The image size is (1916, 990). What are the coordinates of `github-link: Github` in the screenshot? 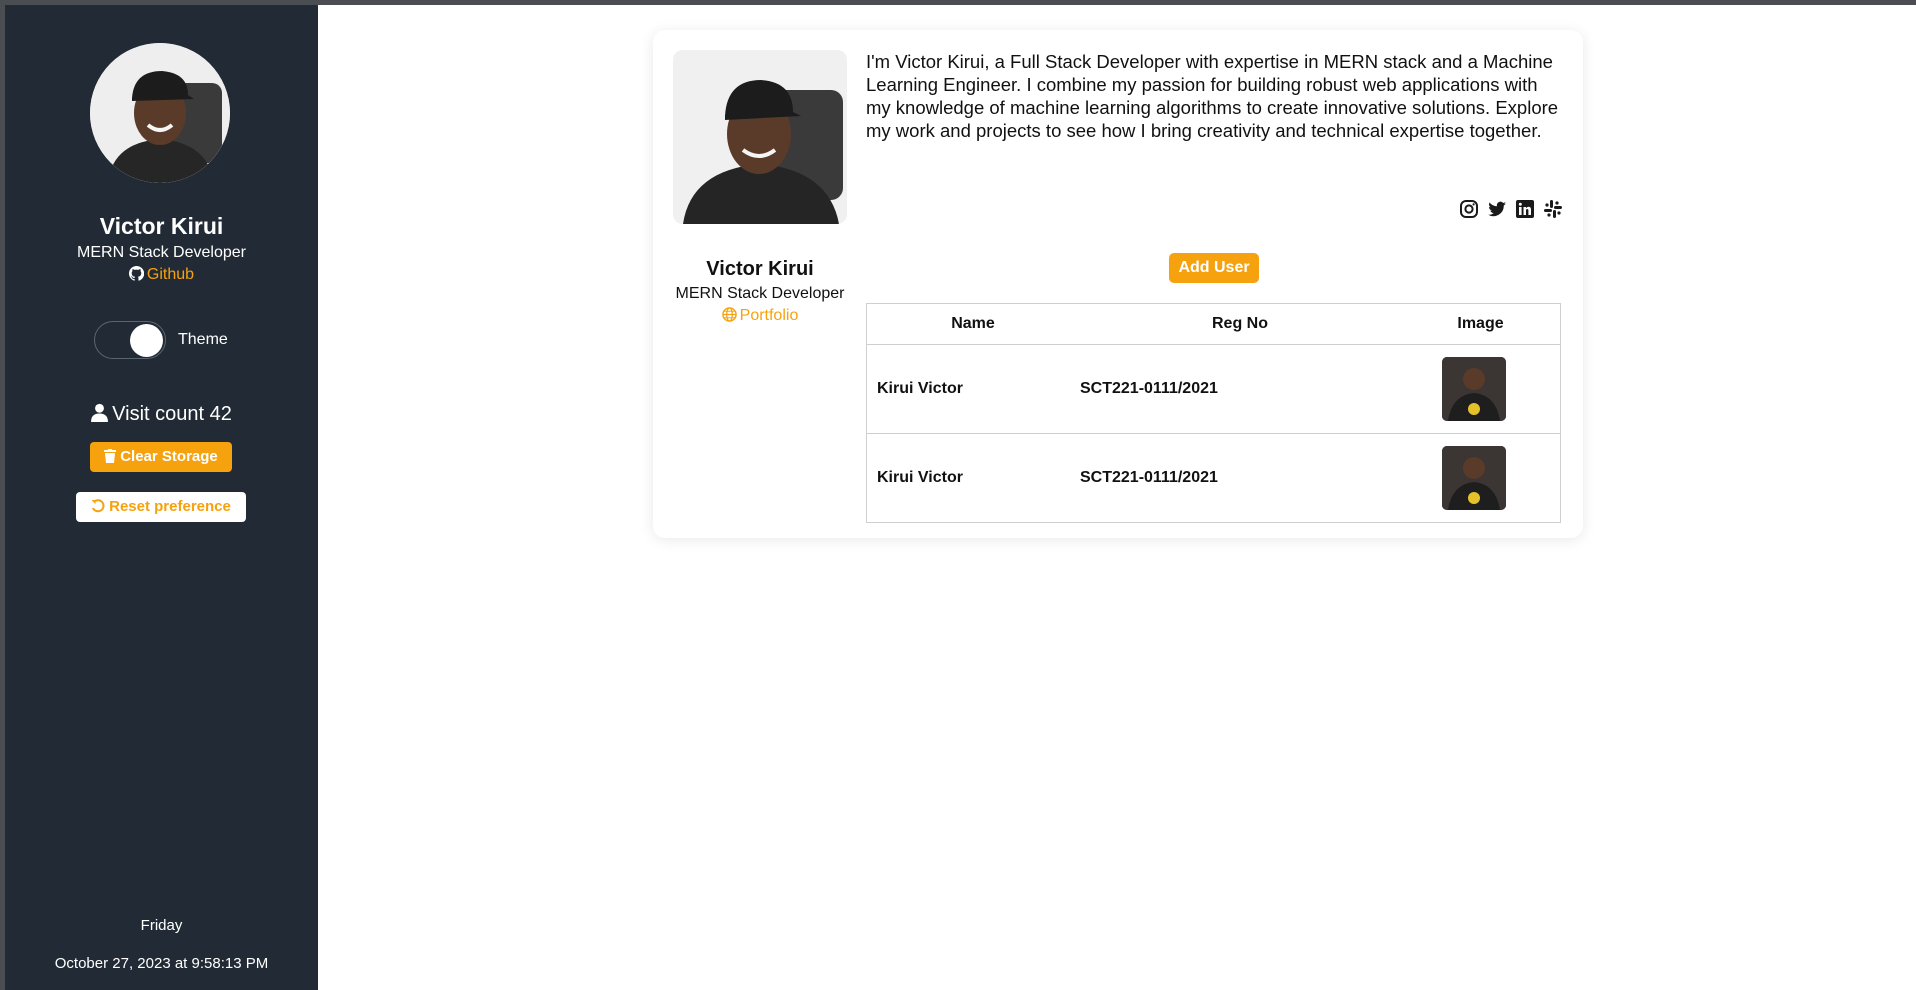 It's located at (161, 275).